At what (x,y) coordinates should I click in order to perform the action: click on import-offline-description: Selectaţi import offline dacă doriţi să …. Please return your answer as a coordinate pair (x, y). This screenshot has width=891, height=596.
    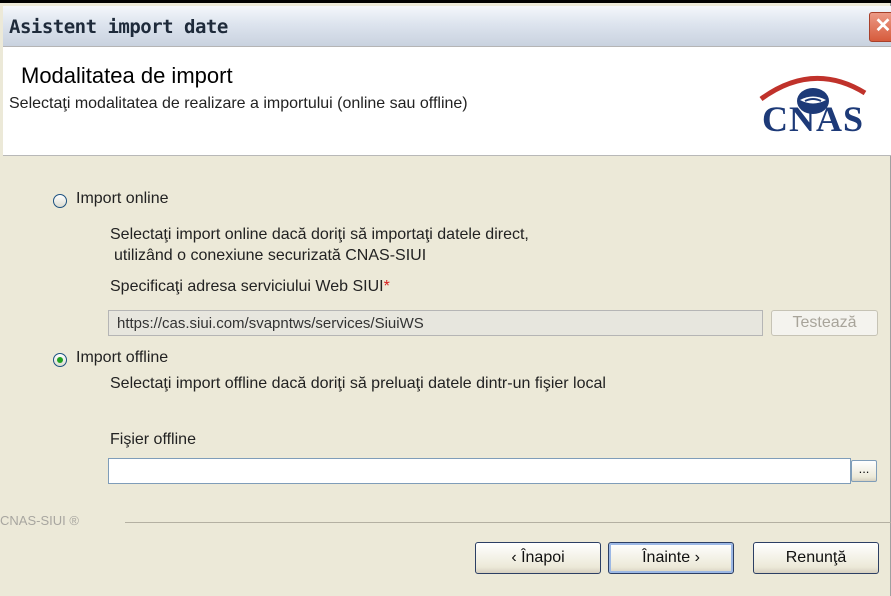
    Looking at the image, I should click on (358, 383).